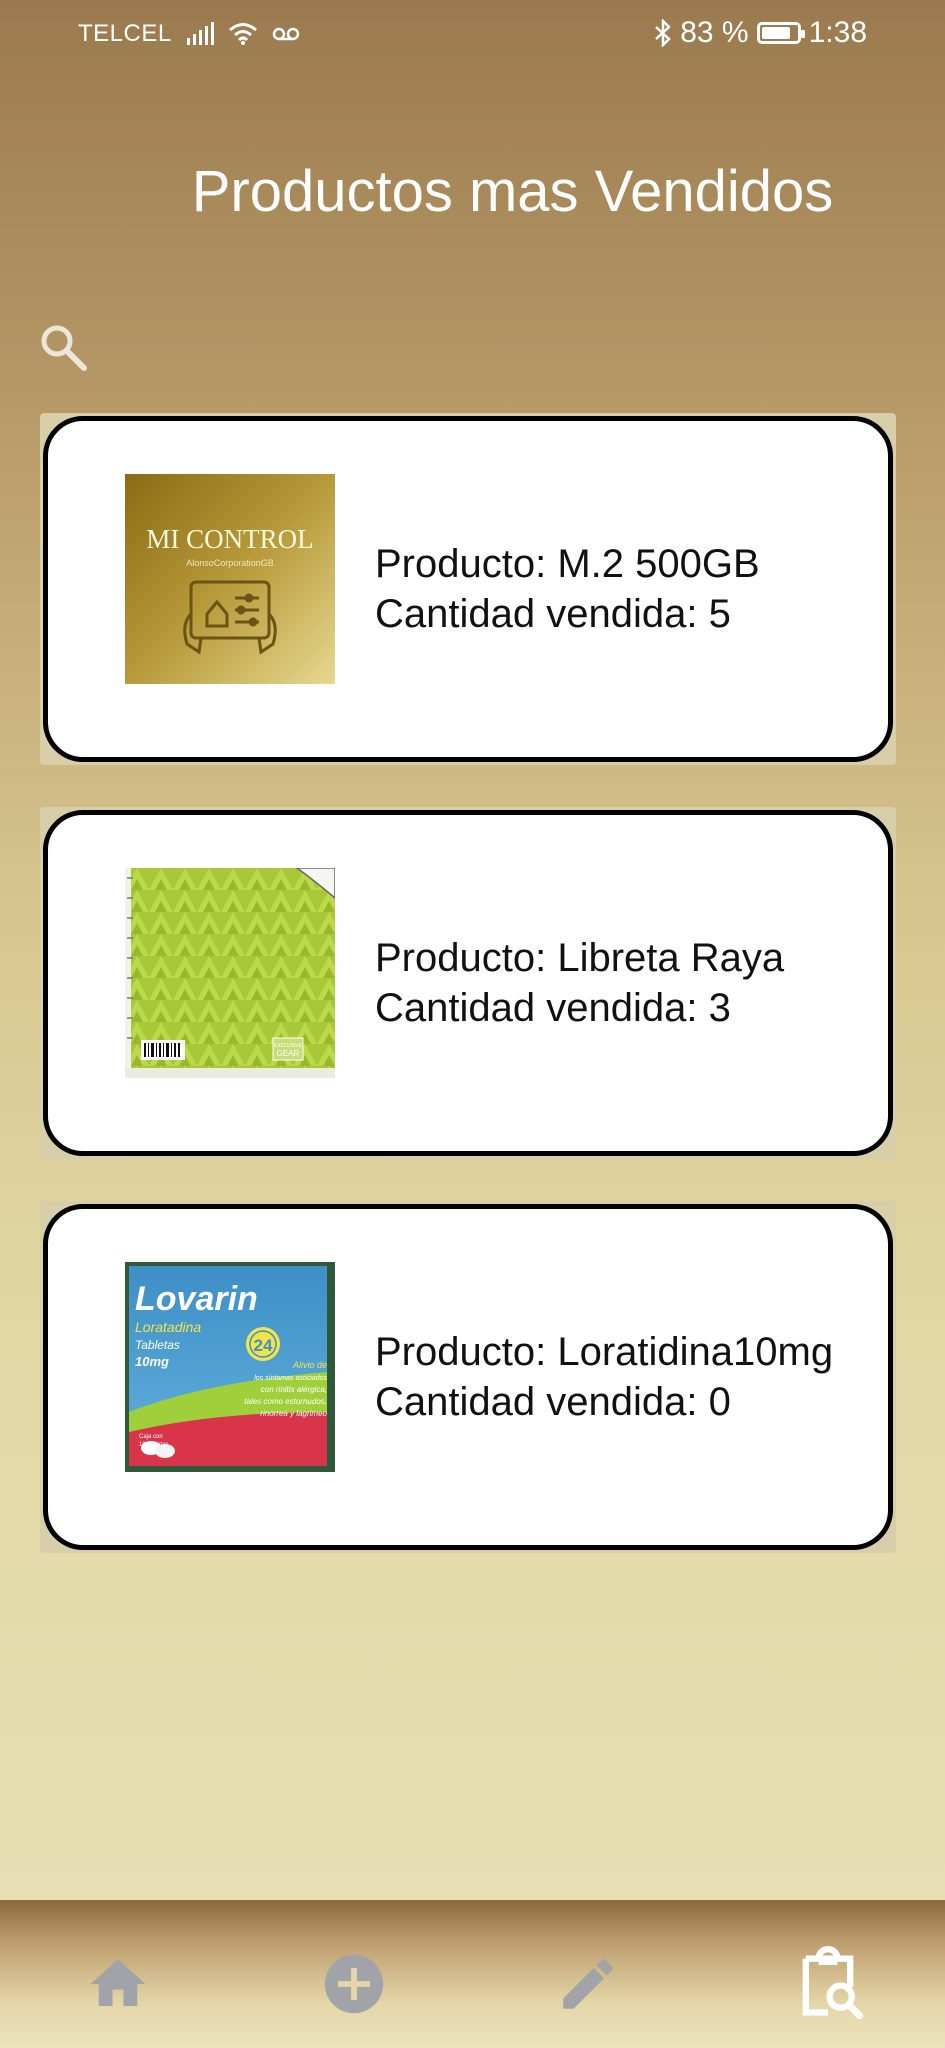 The width and height of the screenshot is (945, 2048). What do you see at coordinates (285, 34) in the screenshot?
I see `voicemail-icon` at bounding box center [285, 34].